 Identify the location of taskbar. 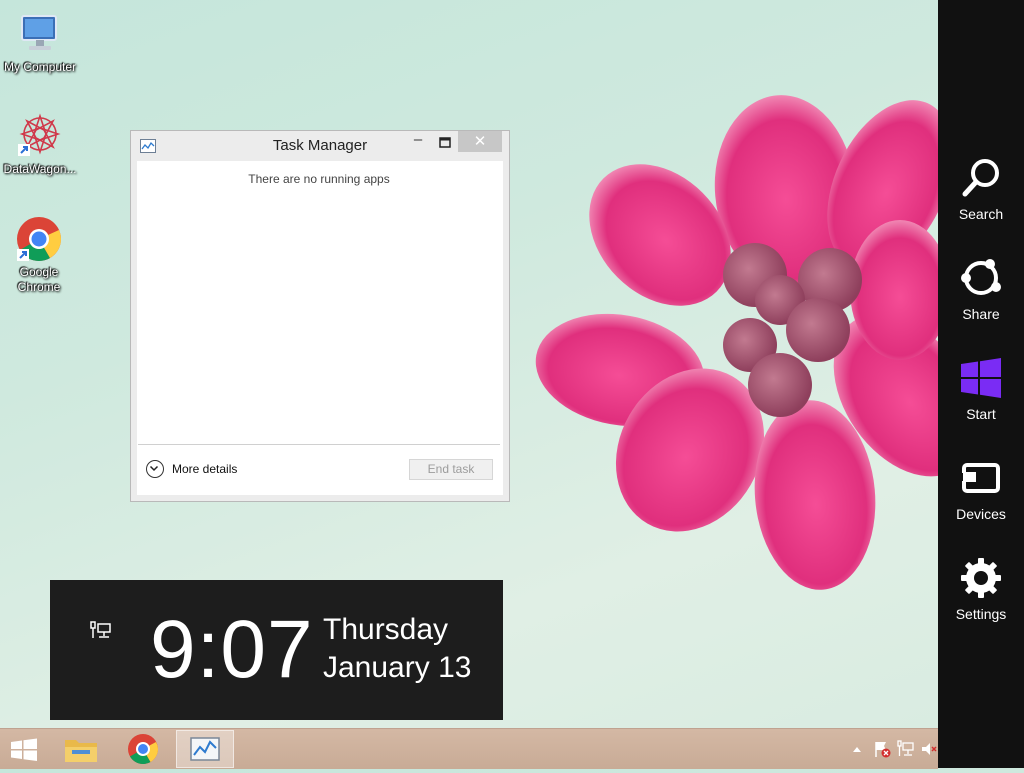
(469, 748).